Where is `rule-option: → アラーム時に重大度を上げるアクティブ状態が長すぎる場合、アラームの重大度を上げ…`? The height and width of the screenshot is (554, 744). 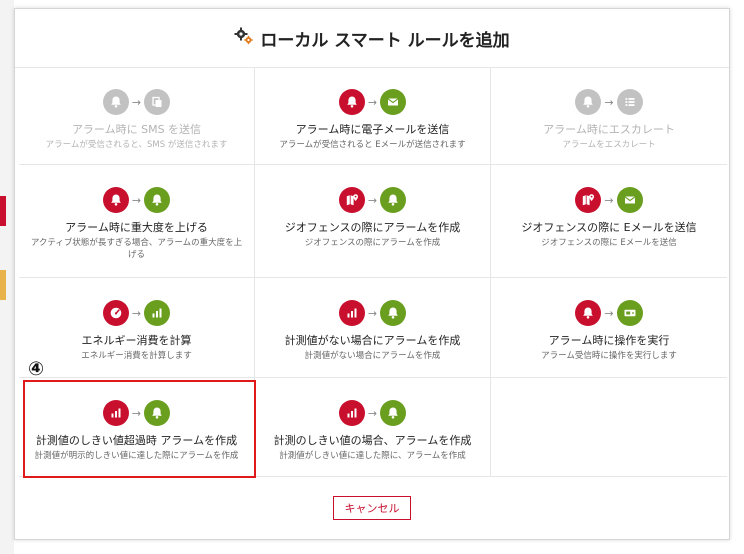 rule-option: → アラーム時に重大度を上げるアクティブ状態が長すぎる場合、アラームの重大度を上げ… is located at coordinates (137, 221).